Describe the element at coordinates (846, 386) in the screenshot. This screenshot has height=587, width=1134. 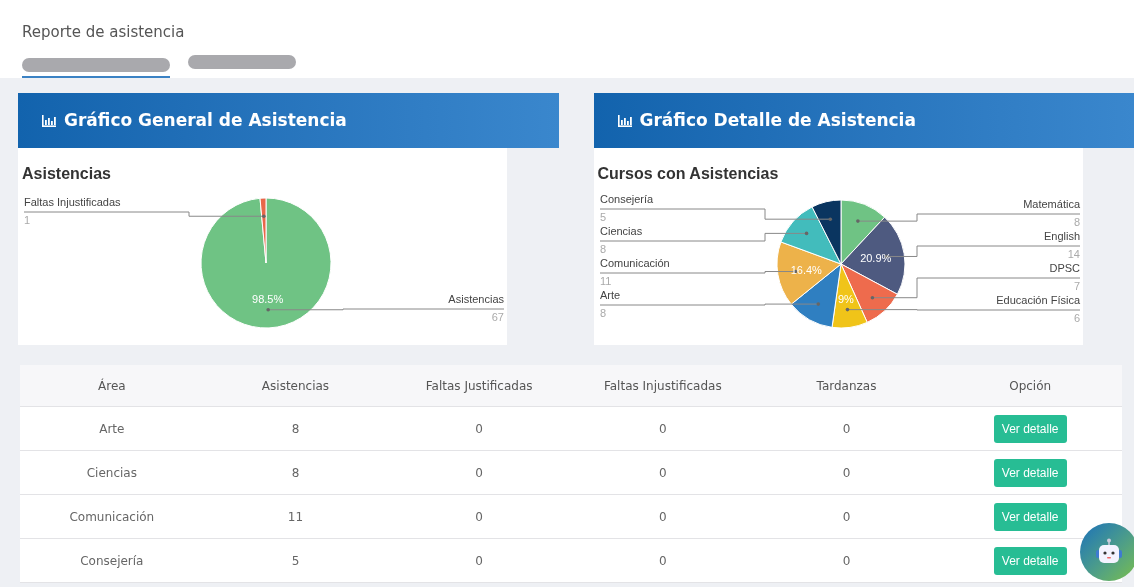
I see `column-header: Tardanzas` at that location.